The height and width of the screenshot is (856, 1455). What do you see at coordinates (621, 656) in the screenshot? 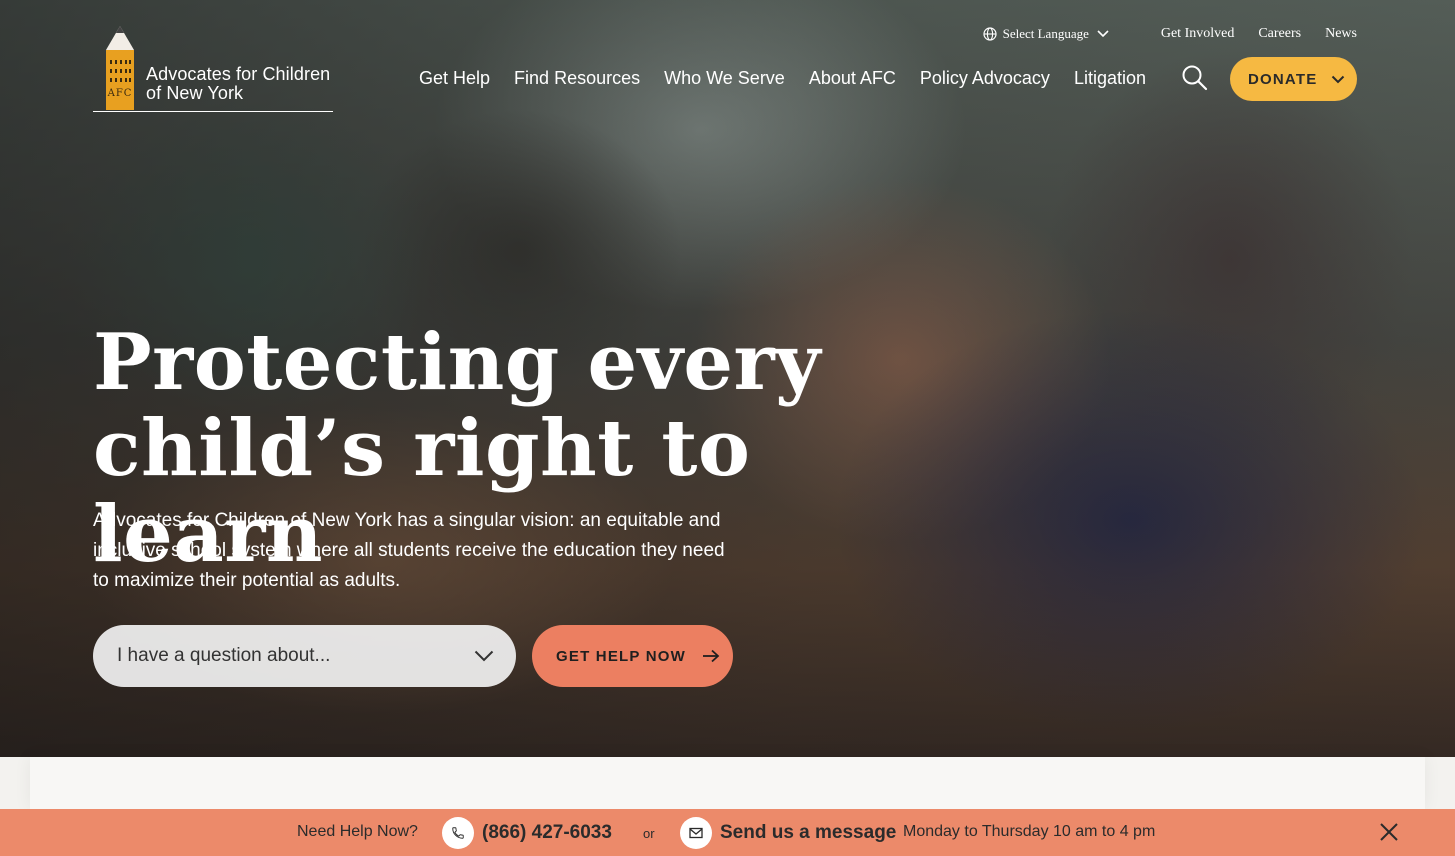
I see `get-help-now-label: GET HELP NOW` at bounding box center [621, 656].